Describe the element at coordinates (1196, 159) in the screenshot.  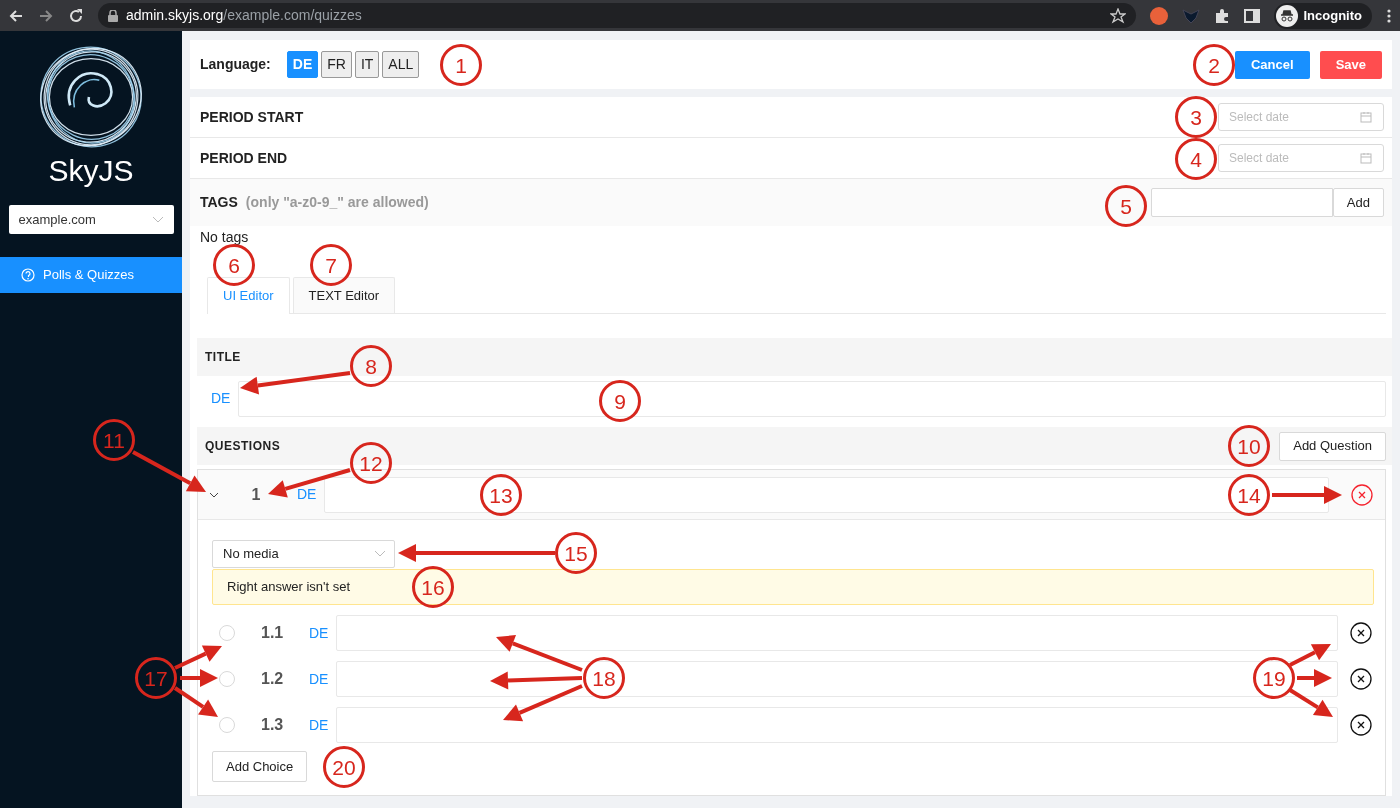
I see `annotation-marker: 4` at that location.